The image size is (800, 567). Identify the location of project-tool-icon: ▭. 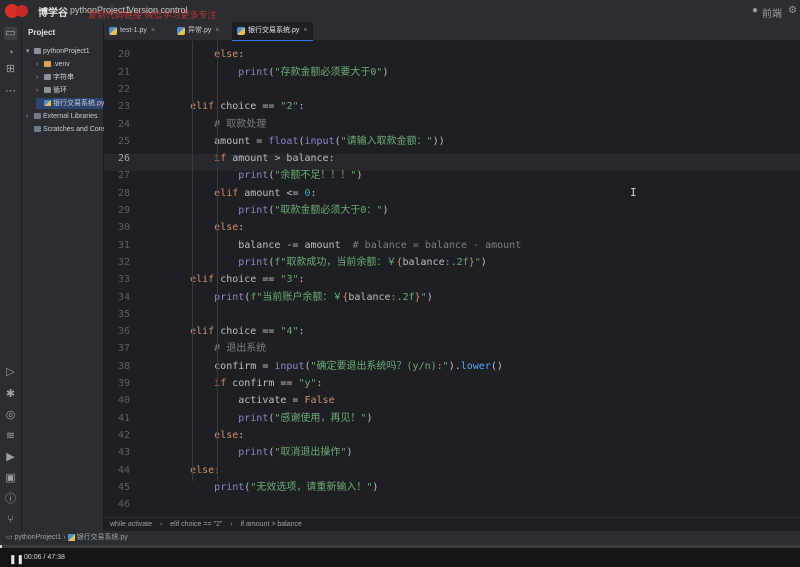
(10, 33).